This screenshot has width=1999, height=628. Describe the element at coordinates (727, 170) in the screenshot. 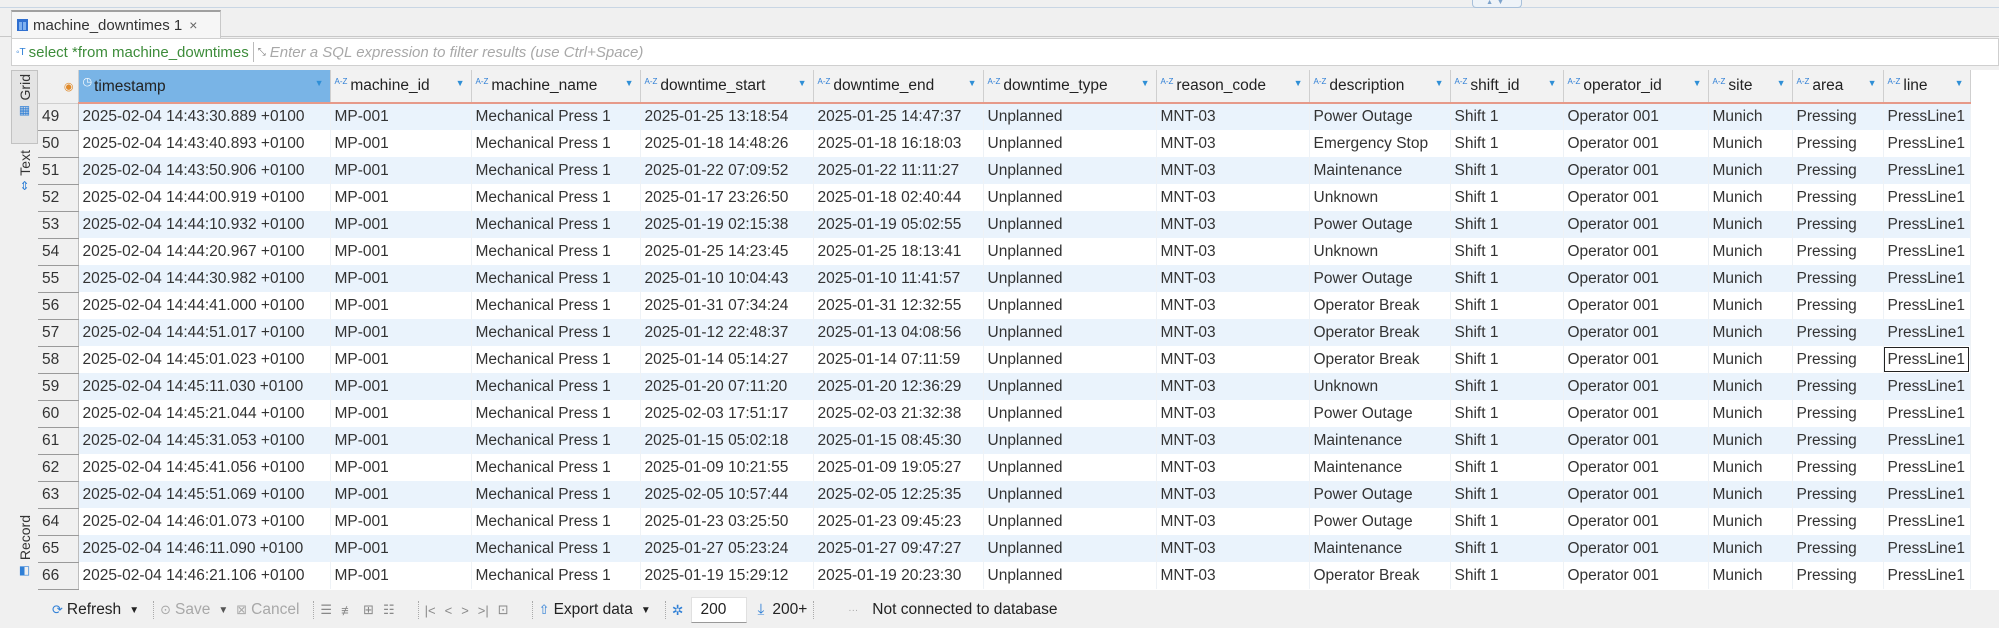

I see `cell-downtime_start: 2025-01-22 07:09:52` at that location.